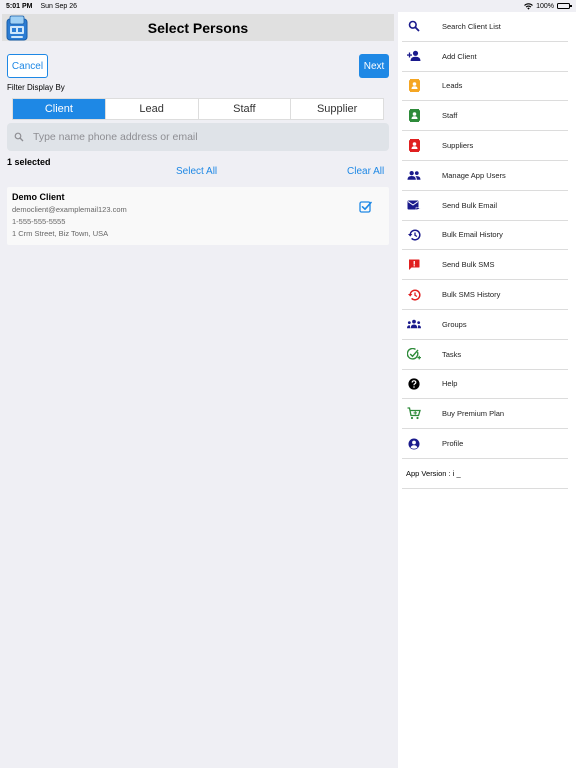  Describe the element at coordinates (473, 414) in the screenshot. I see `menu-item-label: Buy Premium Plan` at that location.